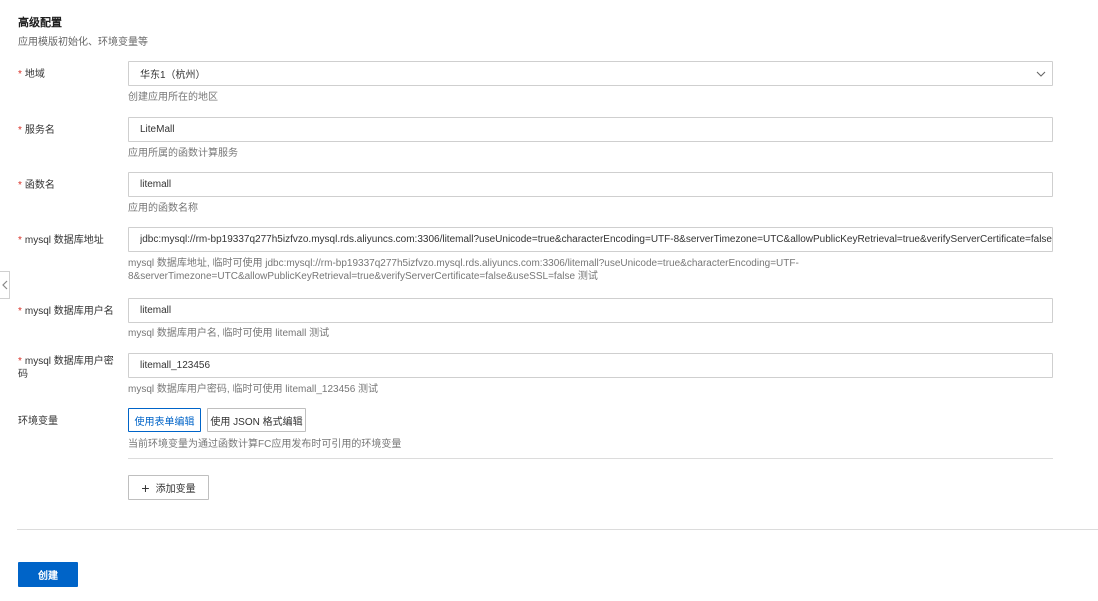 The image size is (1098, 601). What do you see at coordinates (38, 421) in the screenshot?
I see `env-vars-label: 环境变量` at bounding box center [38, 421].